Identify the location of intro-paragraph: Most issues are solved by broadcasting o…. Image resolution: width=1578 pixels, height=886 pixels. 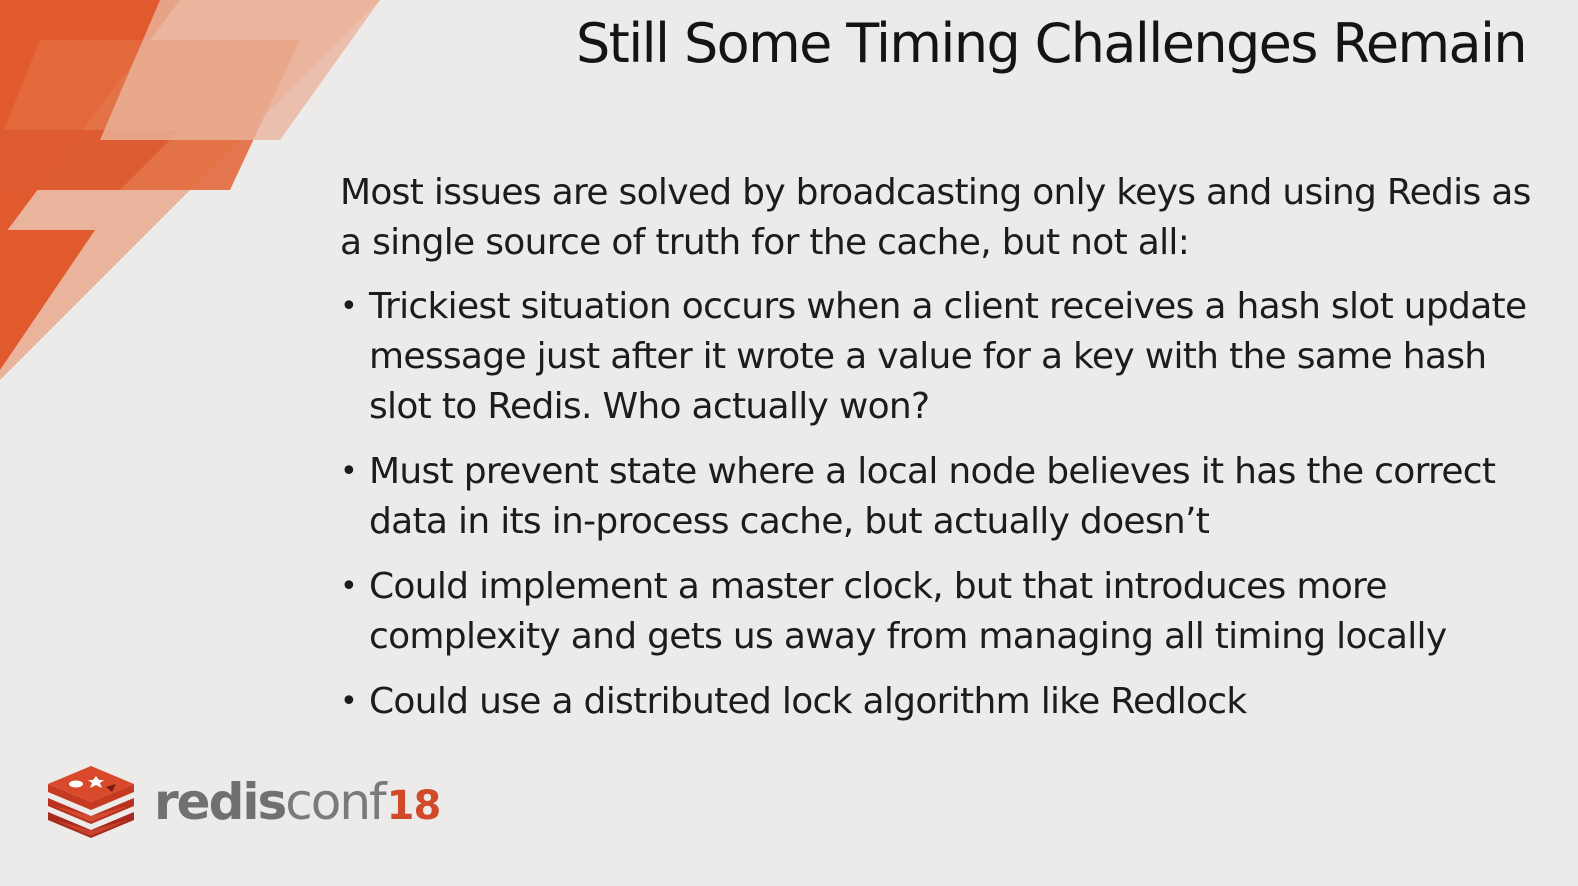
(935, 217).